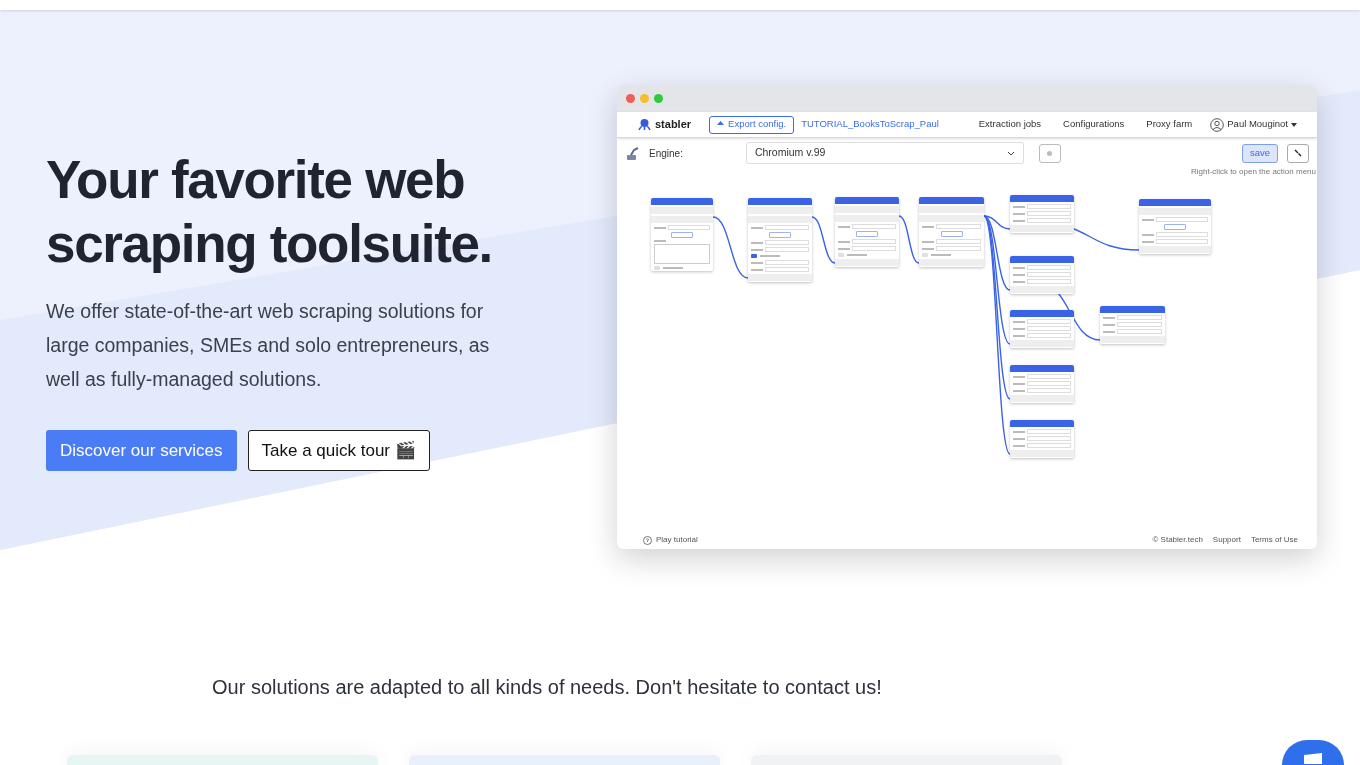  I want to click on tagline: Our solutions are adapted to all kinds of needs. Don't hesitate to contact us!, so click(547, 687).